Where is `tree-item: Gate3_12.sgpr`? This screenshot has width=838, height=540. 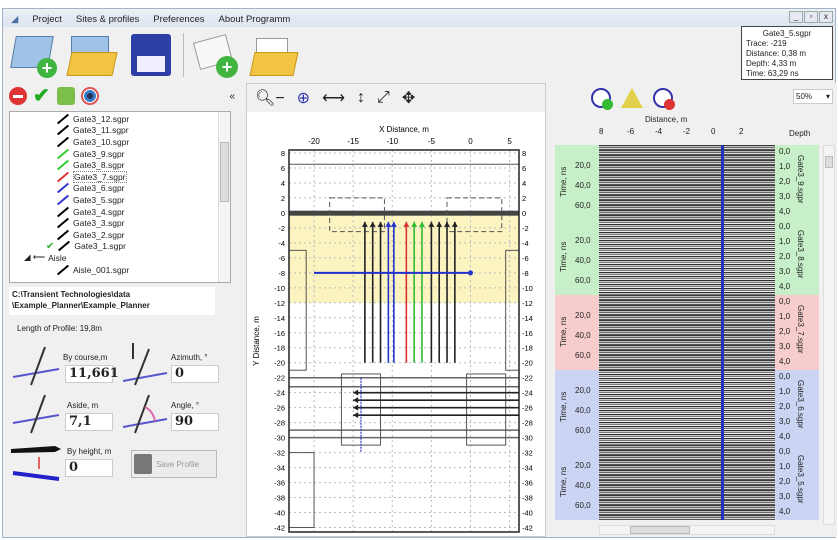 tree-item: Gate3_12.sgpr is located at coordinates (143, 119).